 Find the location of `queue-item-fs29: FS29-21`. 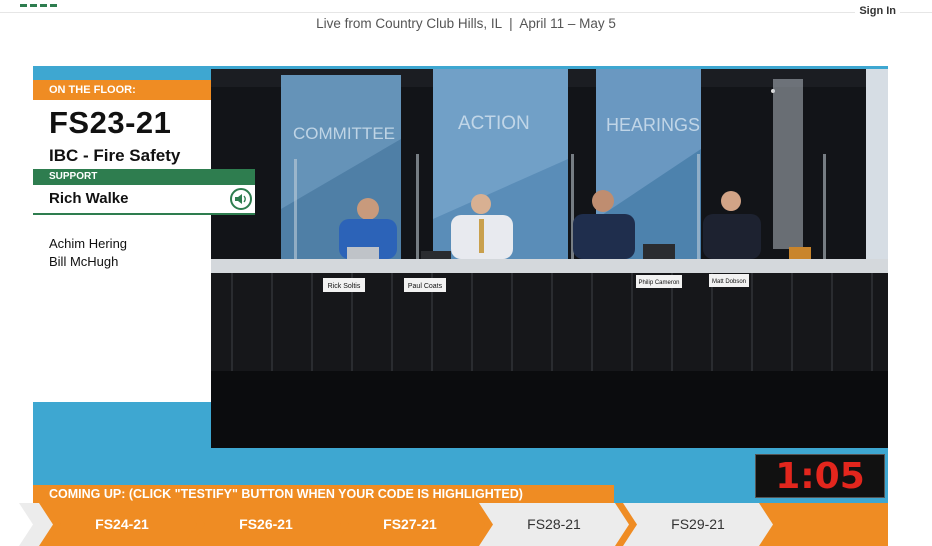

queue-item-fs29: FS29-21 is located at coordinates (698, 524).